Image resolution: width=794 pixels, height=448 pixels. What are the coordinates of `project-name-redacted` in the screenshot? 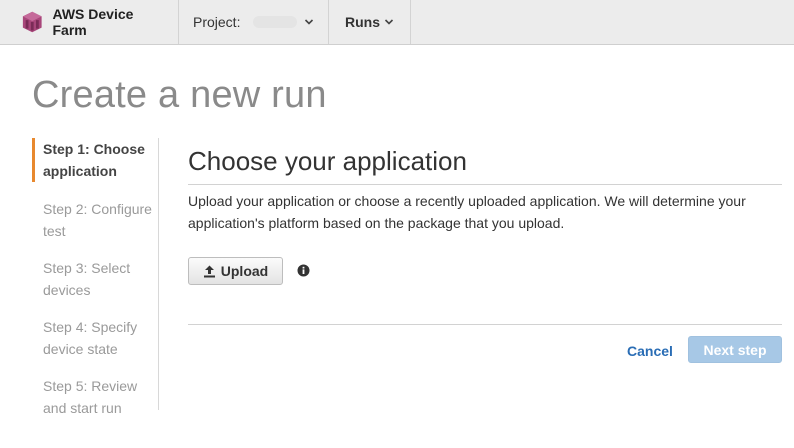 It's located at (275, 22).